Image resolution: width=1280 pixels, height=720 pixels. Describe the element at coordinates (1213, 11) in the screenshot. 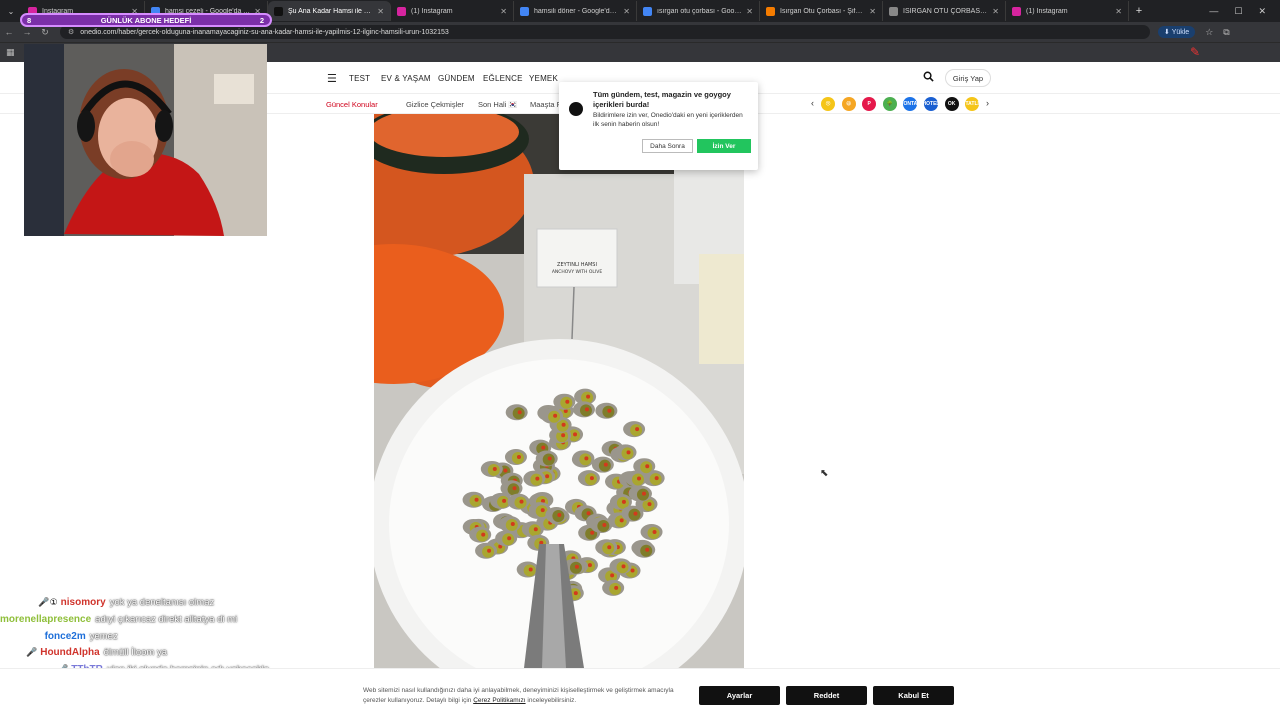

I see `minimize-icon: —` at that location.